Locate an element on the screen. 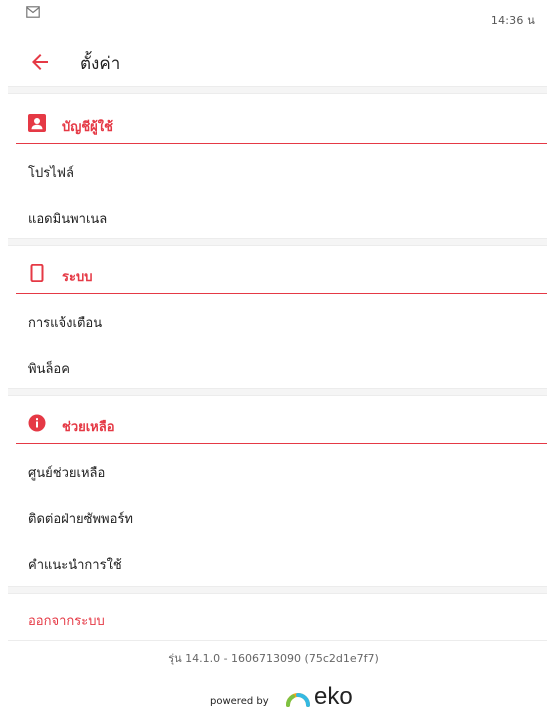 This screenshot has height=712, width=547. section-header-account: บัญชีผู้ใช้ is located at coordinates (281, 124).